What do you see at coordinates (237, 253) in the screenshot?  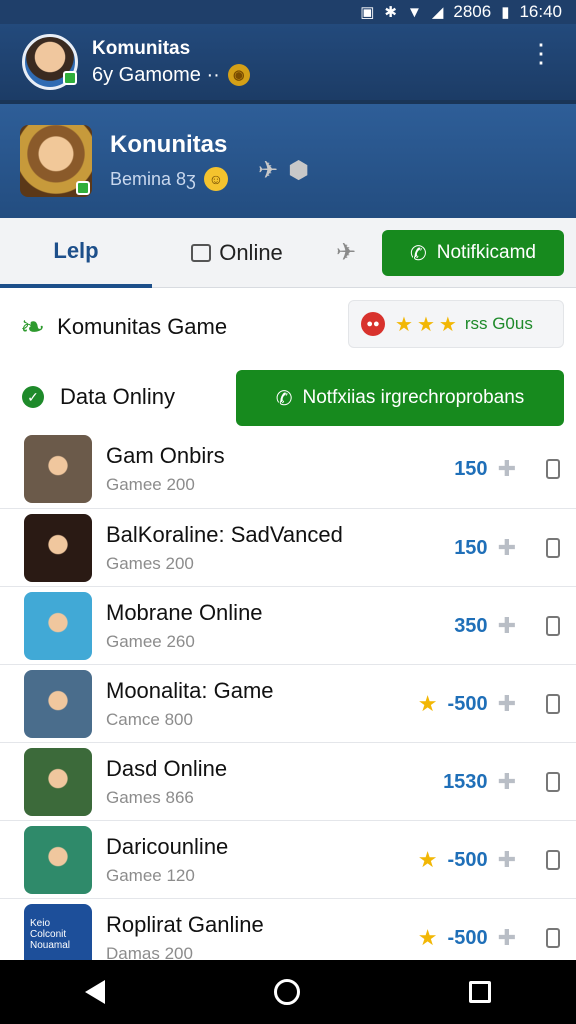 I see `tab-online: Online` at bounding box center [237, 253].